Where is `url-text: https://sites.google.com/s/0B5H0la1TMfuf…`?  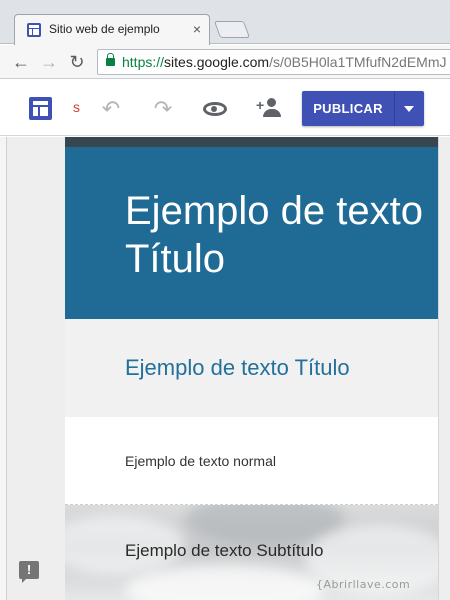
url-text: https://sites.google.com/s/0B5H0la1TMfuf… is located at coordinates (284, 62).